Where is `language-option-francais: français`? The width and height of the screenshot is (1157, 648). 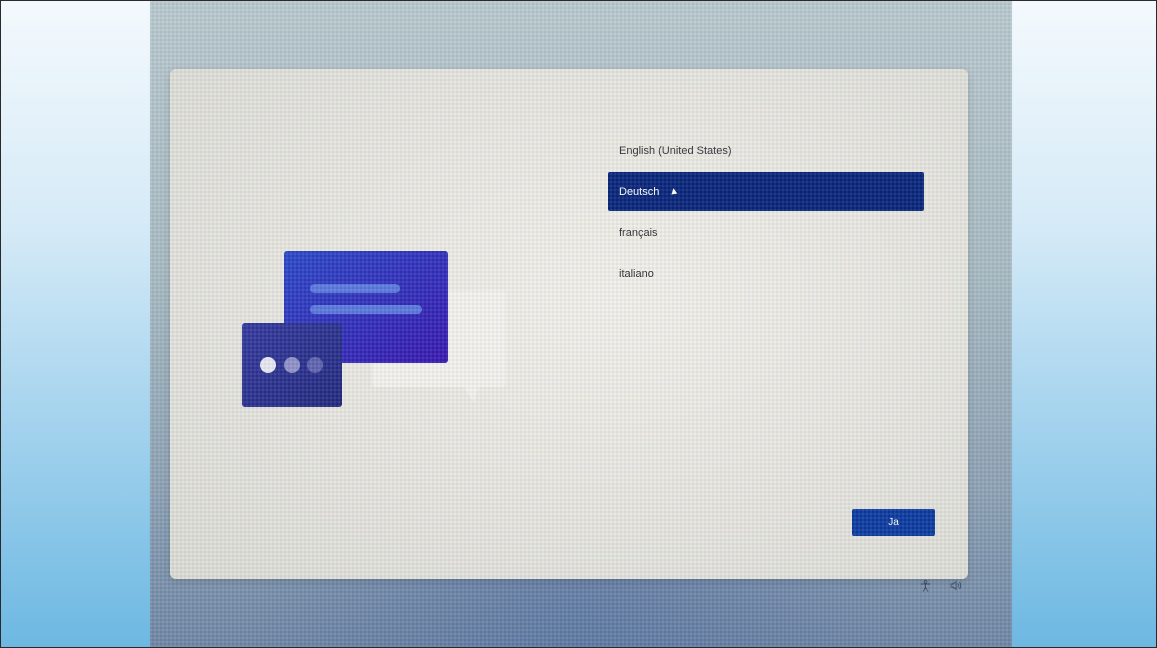 language-option-francais: français is located at coordinates (766, 232).